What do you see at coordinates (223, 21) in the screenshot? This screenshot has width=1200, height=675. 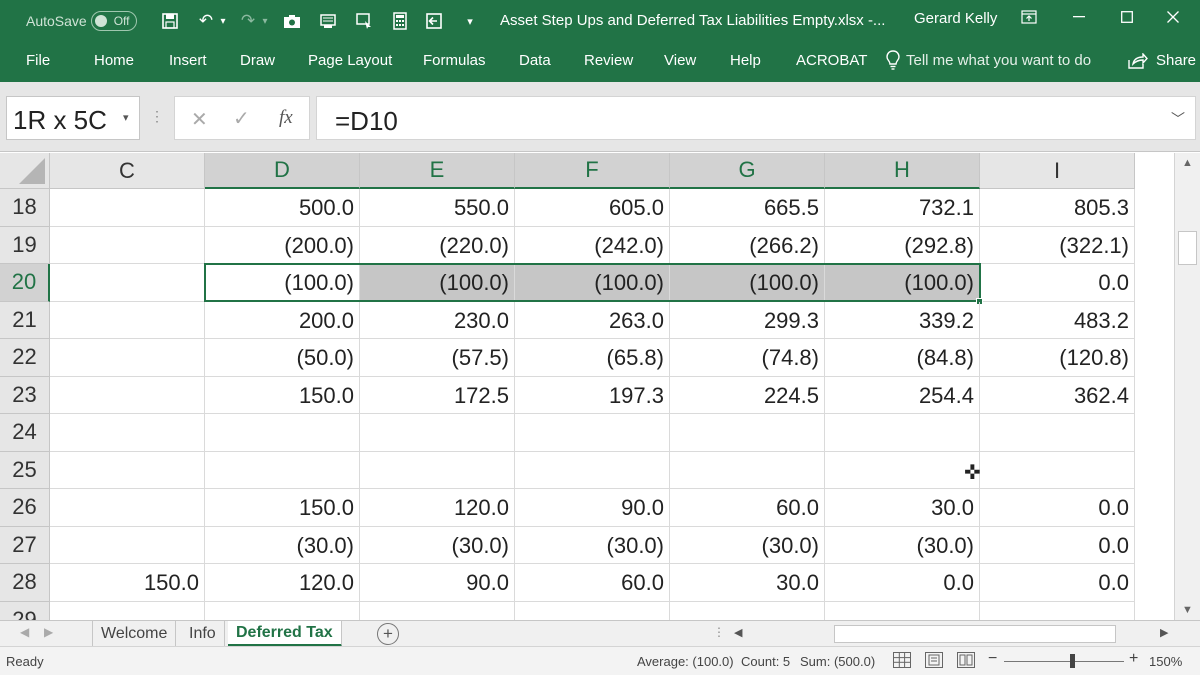 I see `undo-dropdown-icon: ▾` at bounding box center [223, 21].